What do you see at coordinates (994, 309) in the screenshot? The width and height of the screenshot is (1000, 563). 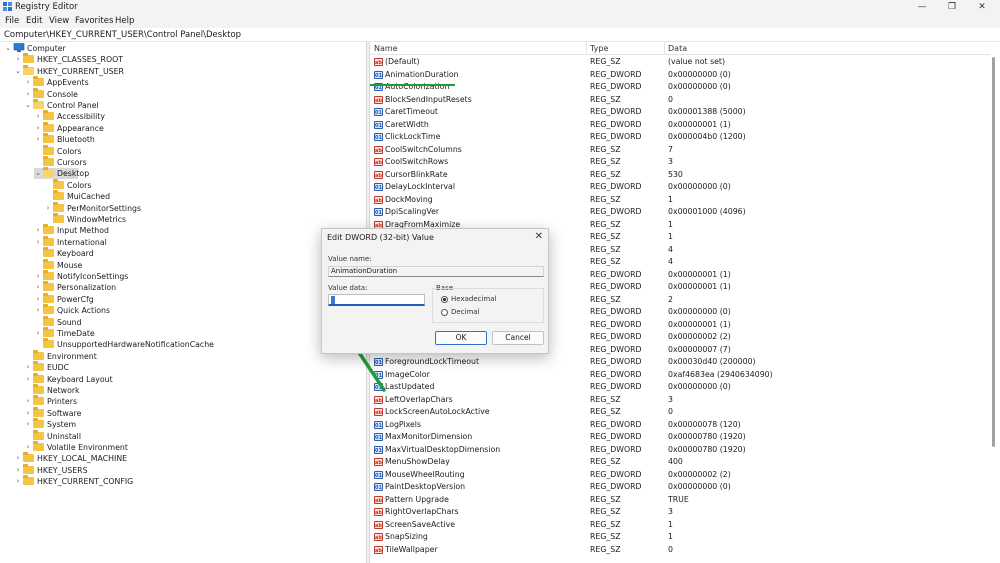 I see `vertical-scrollbar` at bounding box center [994, 309].